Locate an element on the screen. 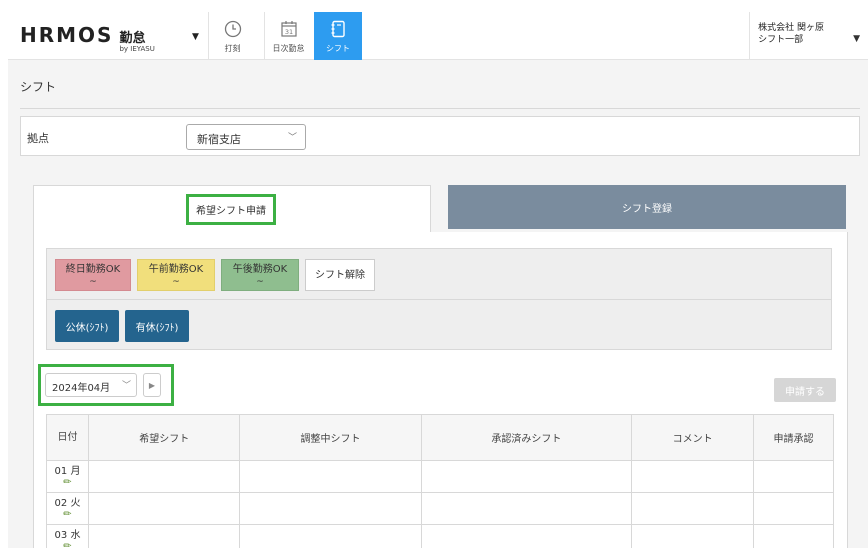 Image resolution: width=868 pixels, height=548 pixels. logo-sub: 勤怠 by IEYASU is located at coordinates (136, 42).